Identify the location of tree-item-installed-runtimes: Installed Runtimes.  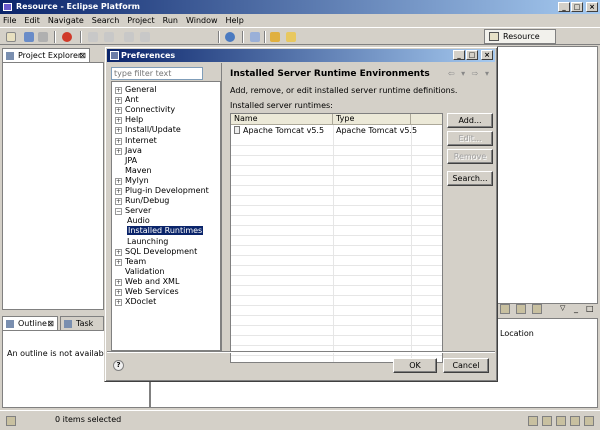
(165, 231).